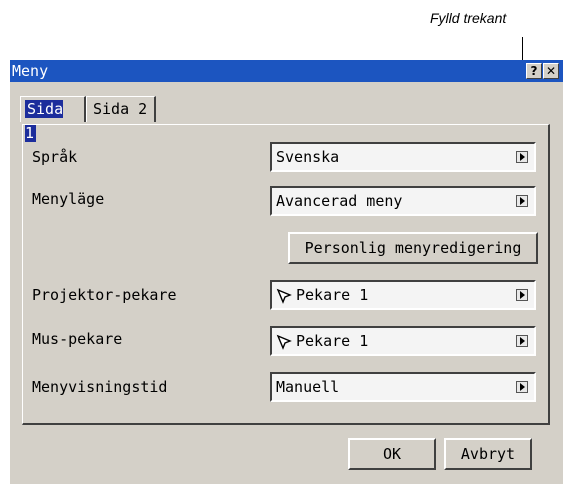 This screenshot has height=491, width=572. I want to click on projector-pointer-label: Projektor-pekare, so click(104, 295).